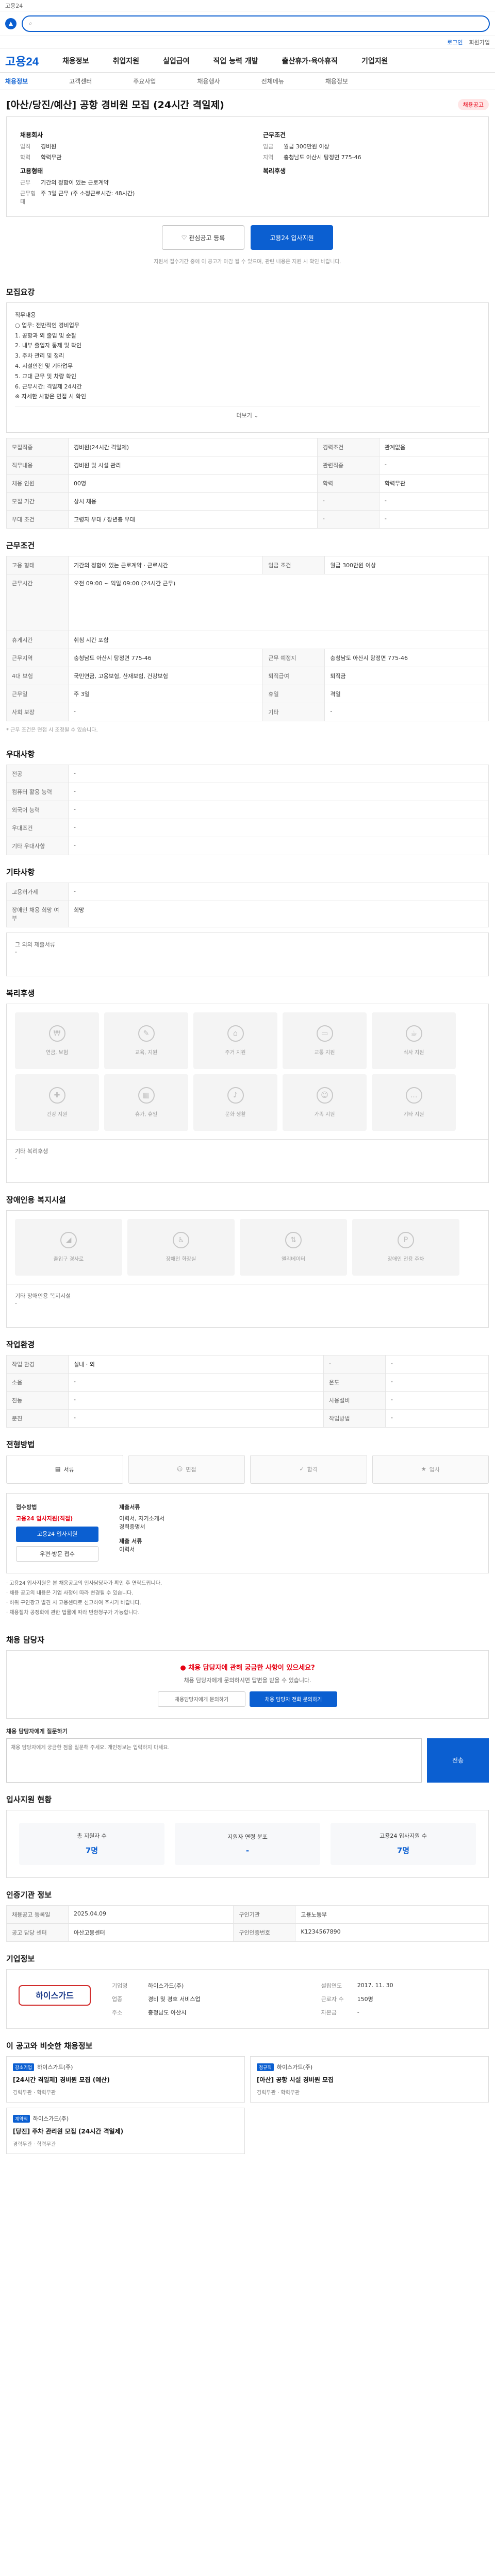  I want to click on subnav-item: 주요사업, so click(144, 81).